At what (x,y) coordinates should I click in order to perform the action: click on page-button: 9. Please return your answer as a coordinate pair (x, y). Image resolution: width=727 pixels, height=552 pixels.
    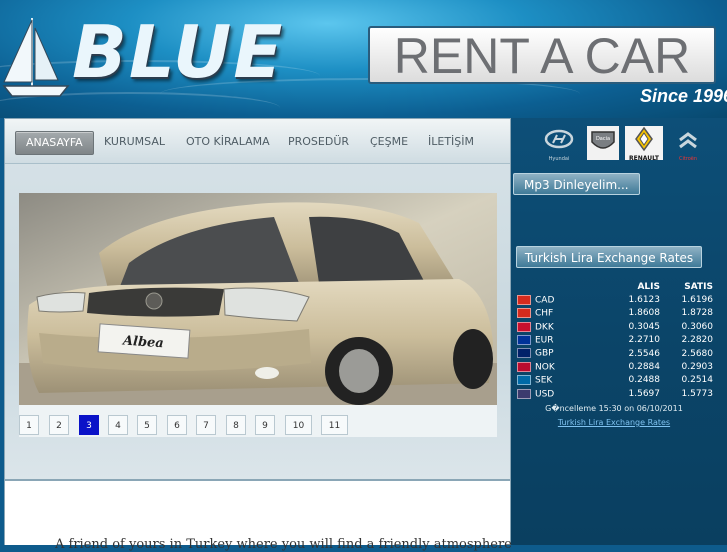
    Looking at the image, I should click on (265, 425).